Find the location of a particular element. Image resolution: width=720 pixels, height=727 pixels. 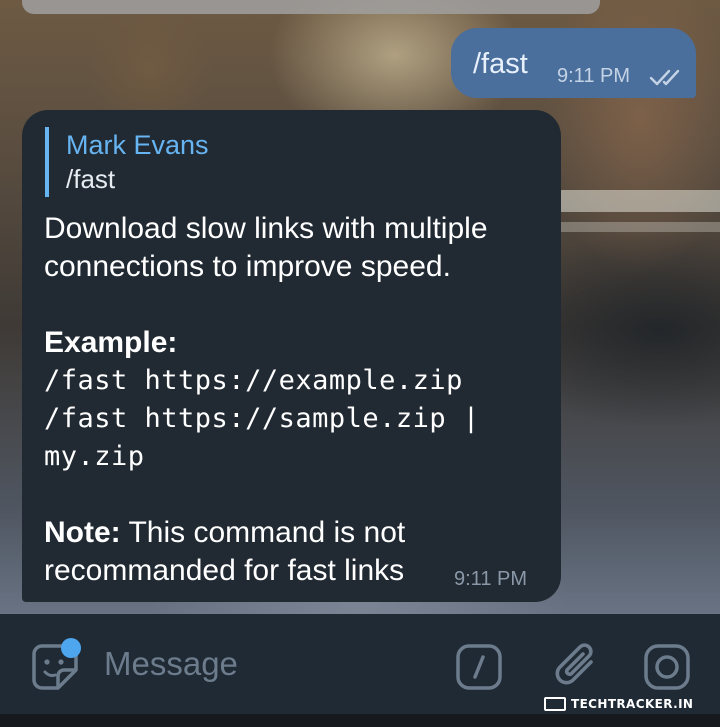

reply-quoted-text: /fast is located at coordinates (91, 179).